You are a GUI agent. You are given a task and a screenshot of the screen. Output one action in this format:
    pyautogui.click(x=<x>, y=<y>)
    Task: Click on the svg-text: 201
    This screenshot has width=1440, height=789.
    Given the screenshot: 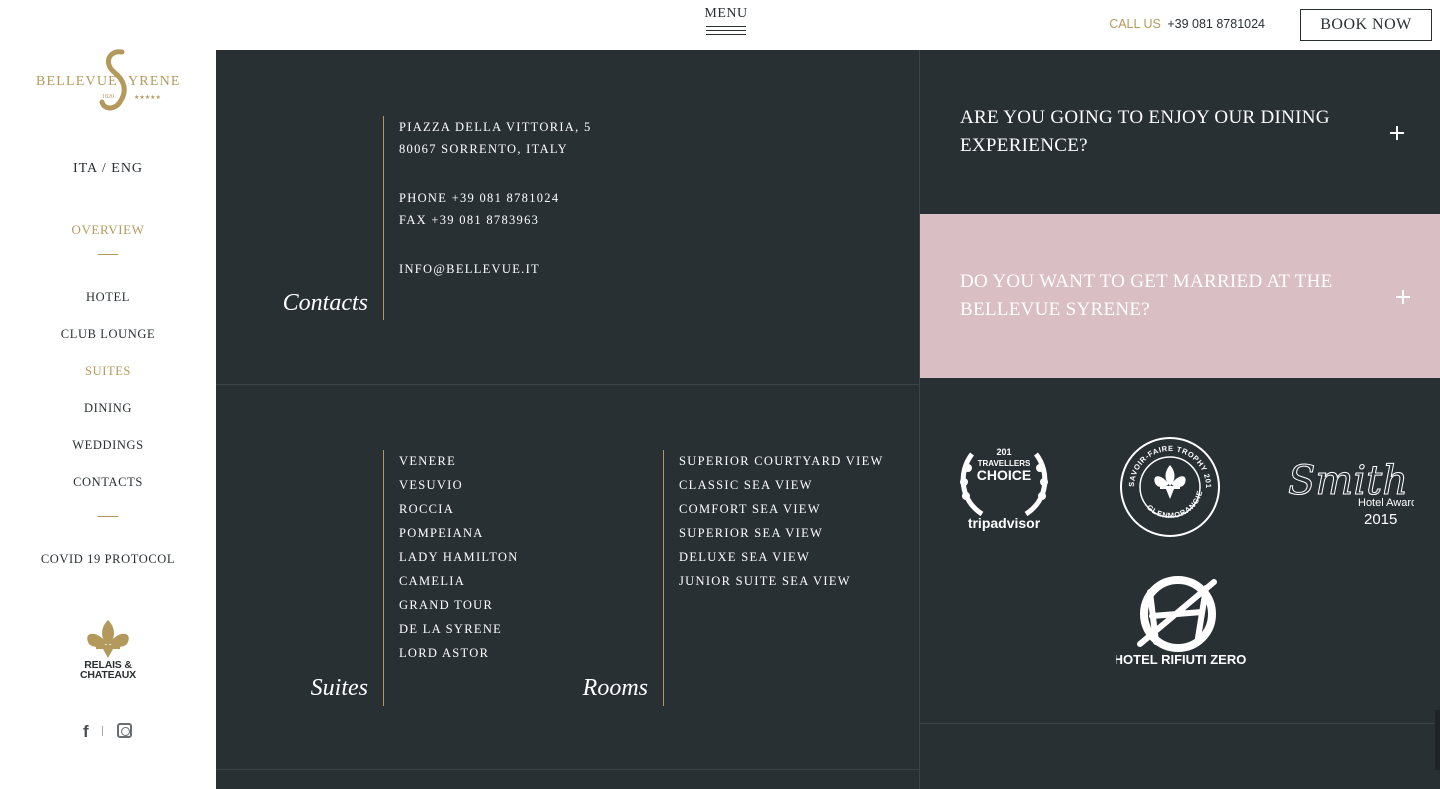 What is the action you would take?
    pyautogui.click(x=1003, y=452)
    